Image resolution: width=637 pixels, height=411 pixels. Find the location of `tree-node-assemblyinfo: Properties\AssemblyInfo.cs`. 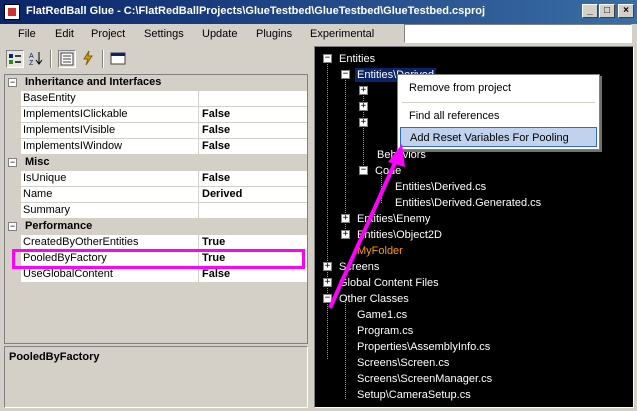

tree-node-assemblyinfo: Properties\AssemblyInfo.cs is located at coordinates (423, 347).